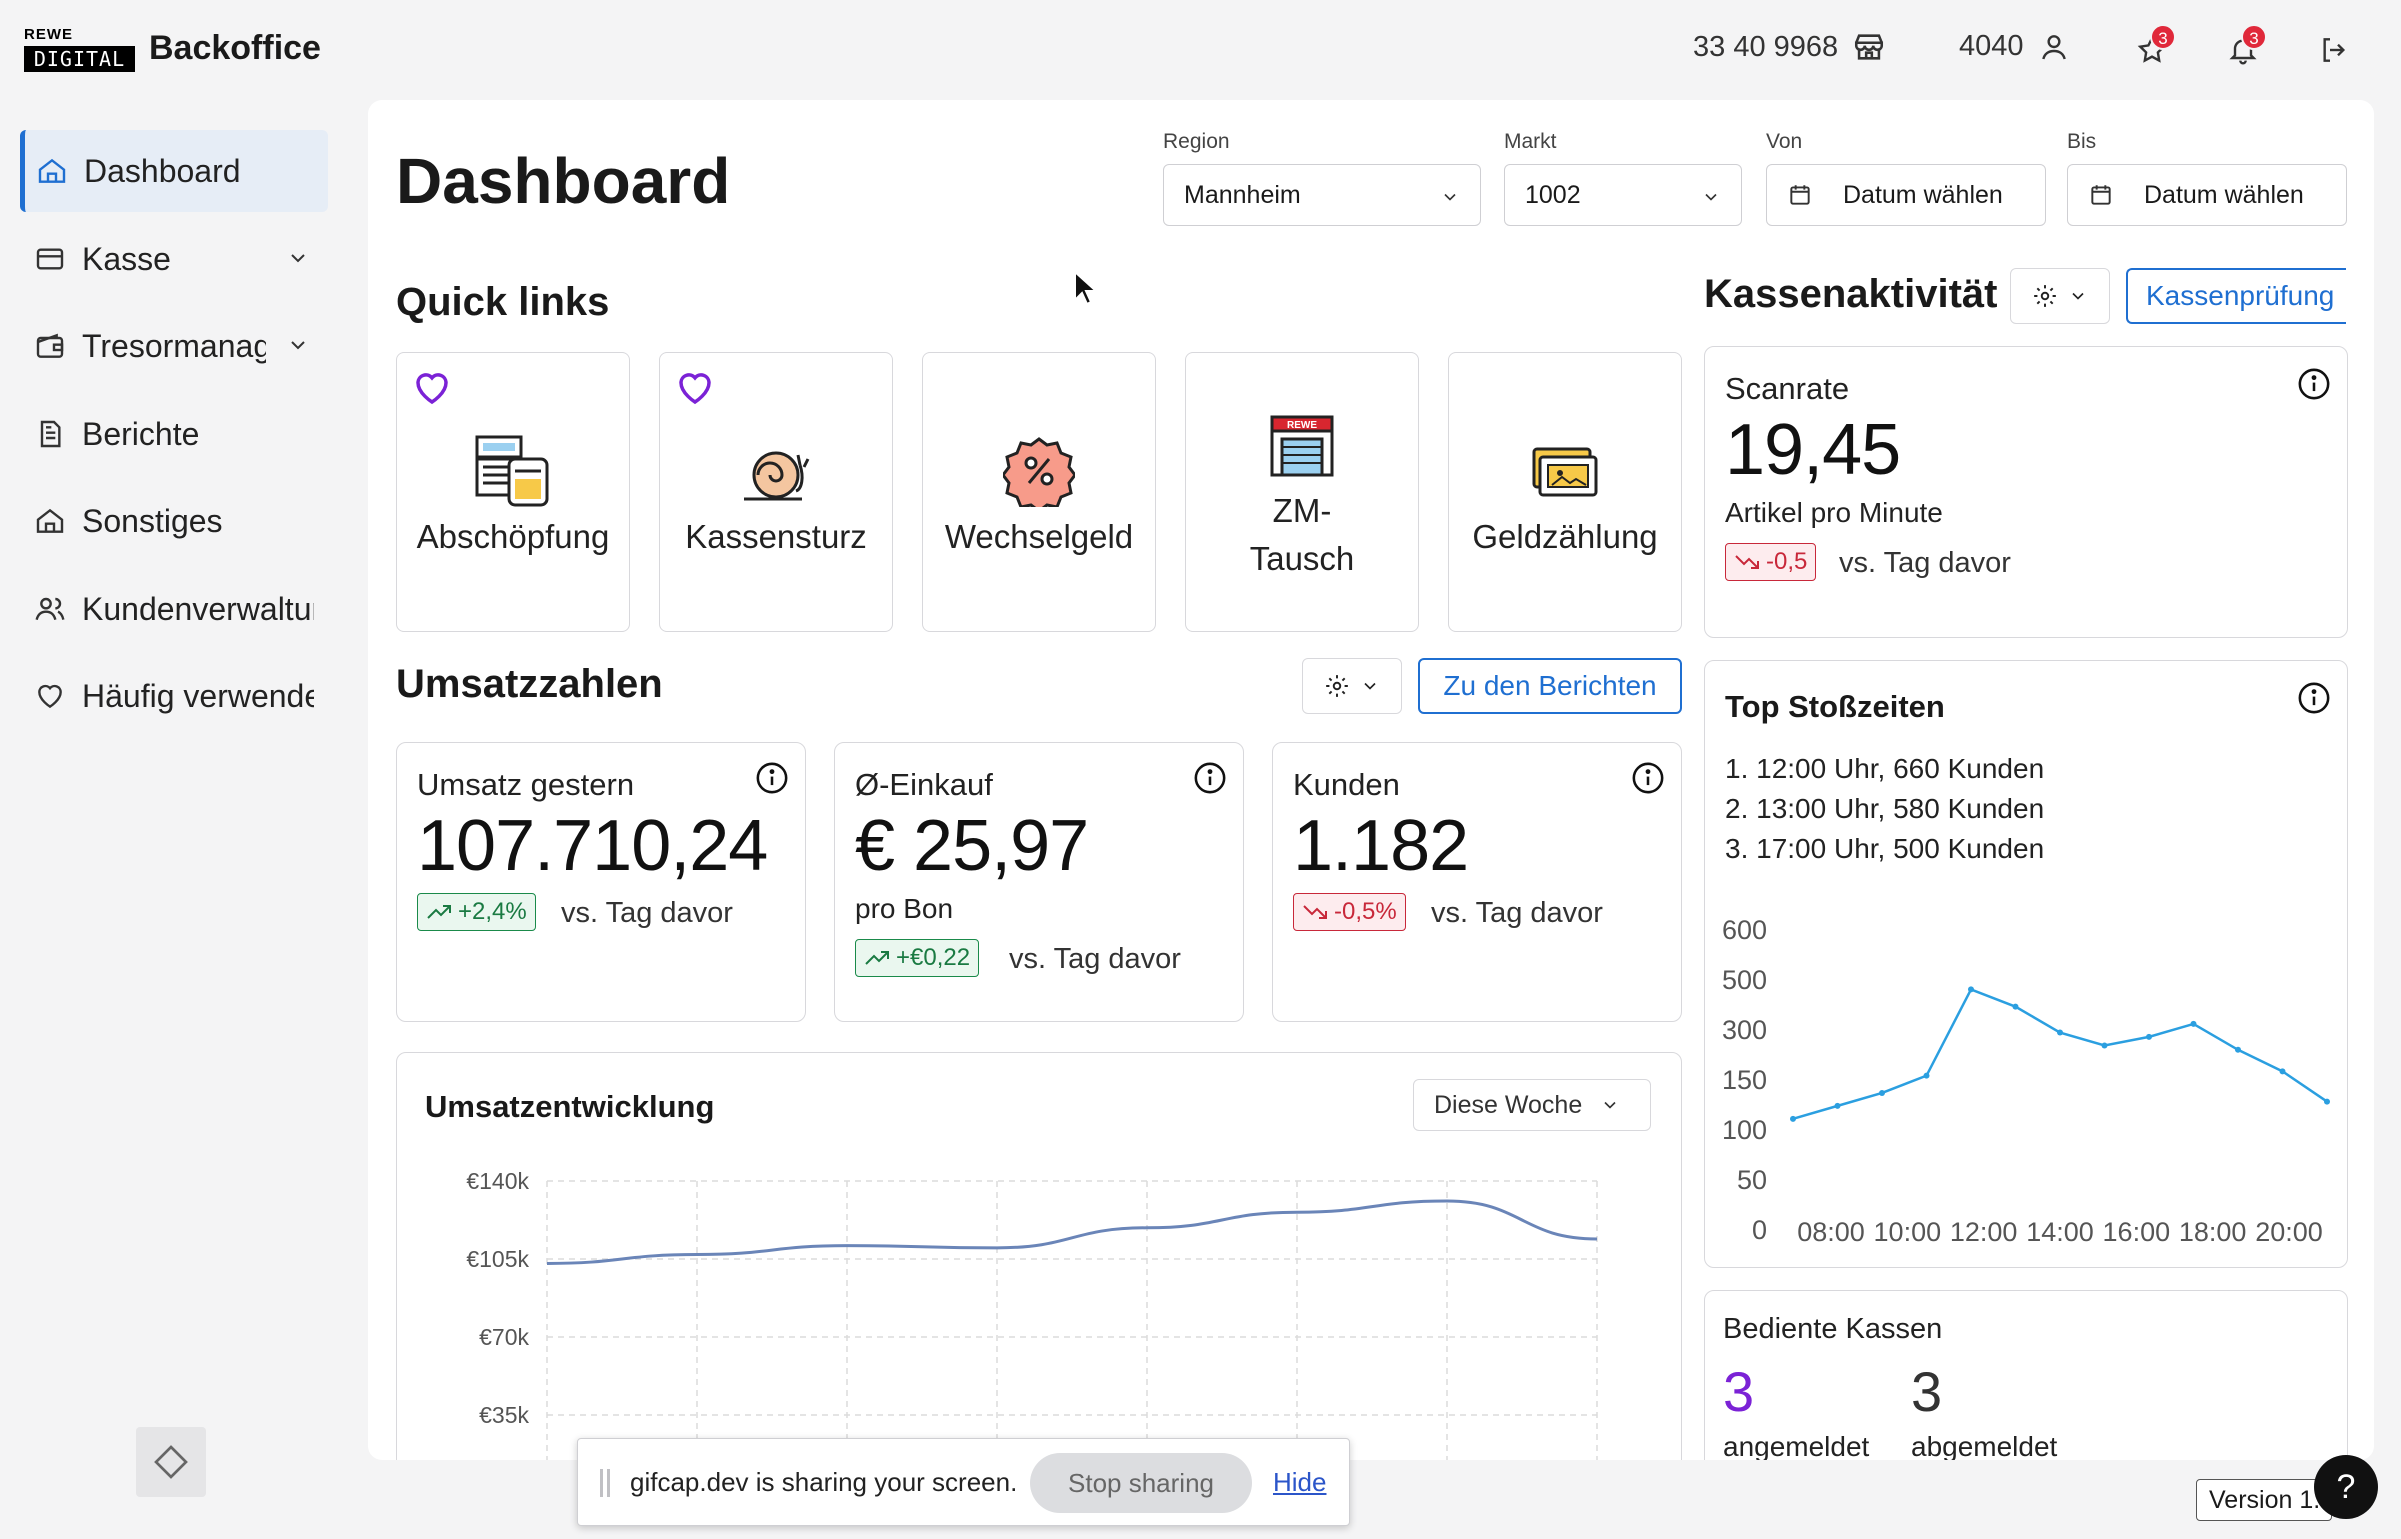 The image size is (2401, 1539). Describe the element at coordinates (1565, 536) in the screenshot. I see `quicklink-label: Geldzählung` at that location.